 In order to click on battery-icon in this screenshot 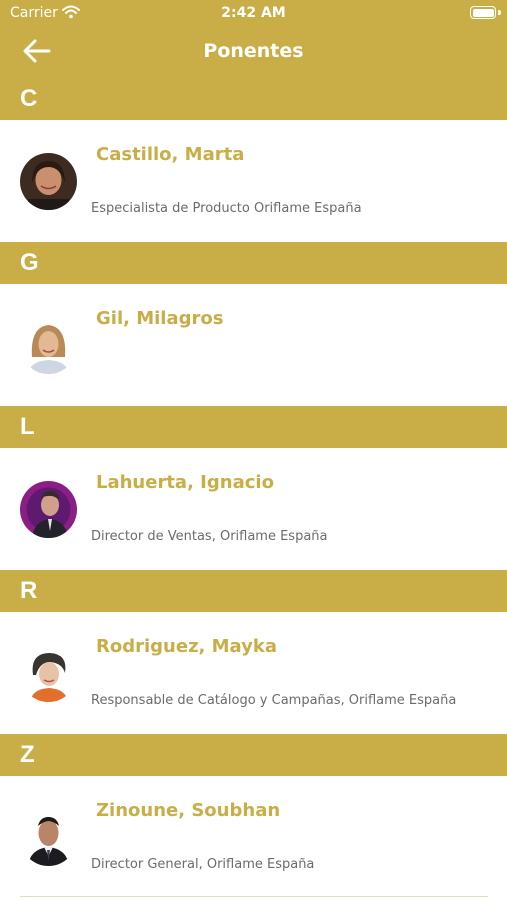, I will do `click(483, 12)`.